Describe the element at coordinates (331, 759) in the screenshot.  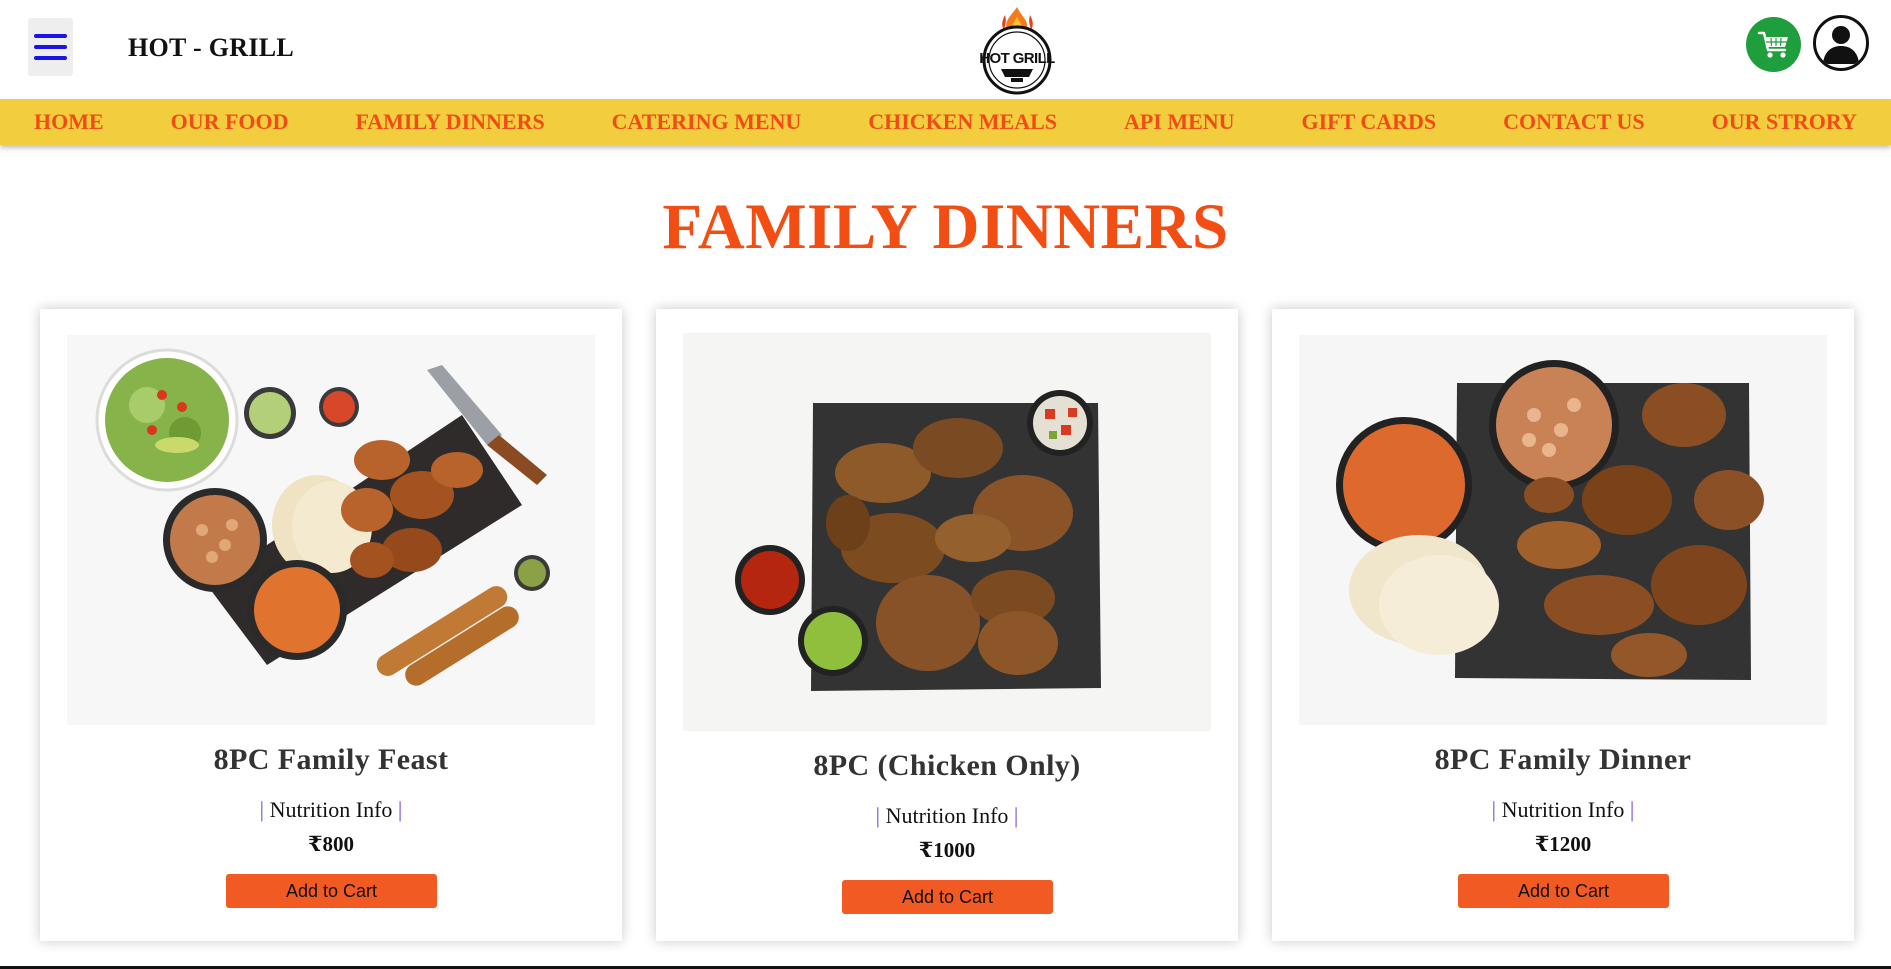
I see `product-name: 8PC Family Feast` at that location.